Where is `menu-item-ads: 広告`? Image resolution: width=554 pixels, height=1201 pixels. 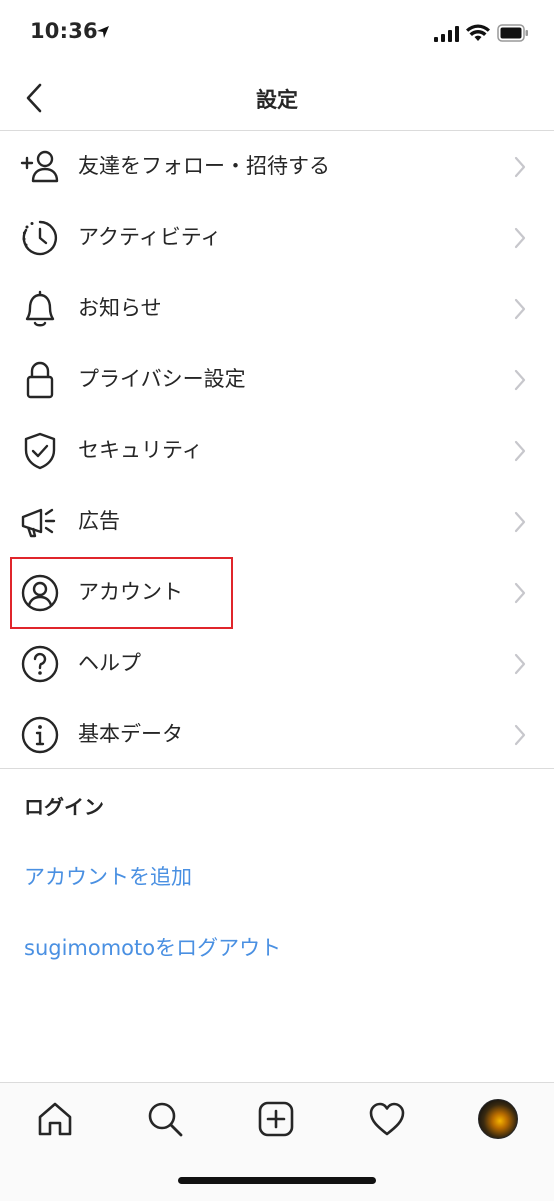
menu-item-ads: 広告 is located at coordinates (277, 521).